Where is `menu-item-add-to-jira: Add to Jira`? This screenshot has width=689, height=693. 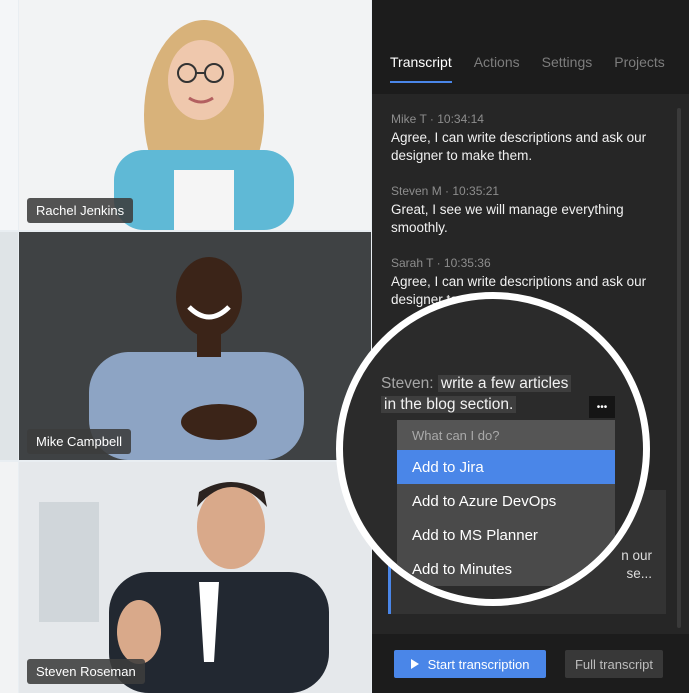
menu-item-add-to-jira: Add to Jira is located at coordinates (506, 467).